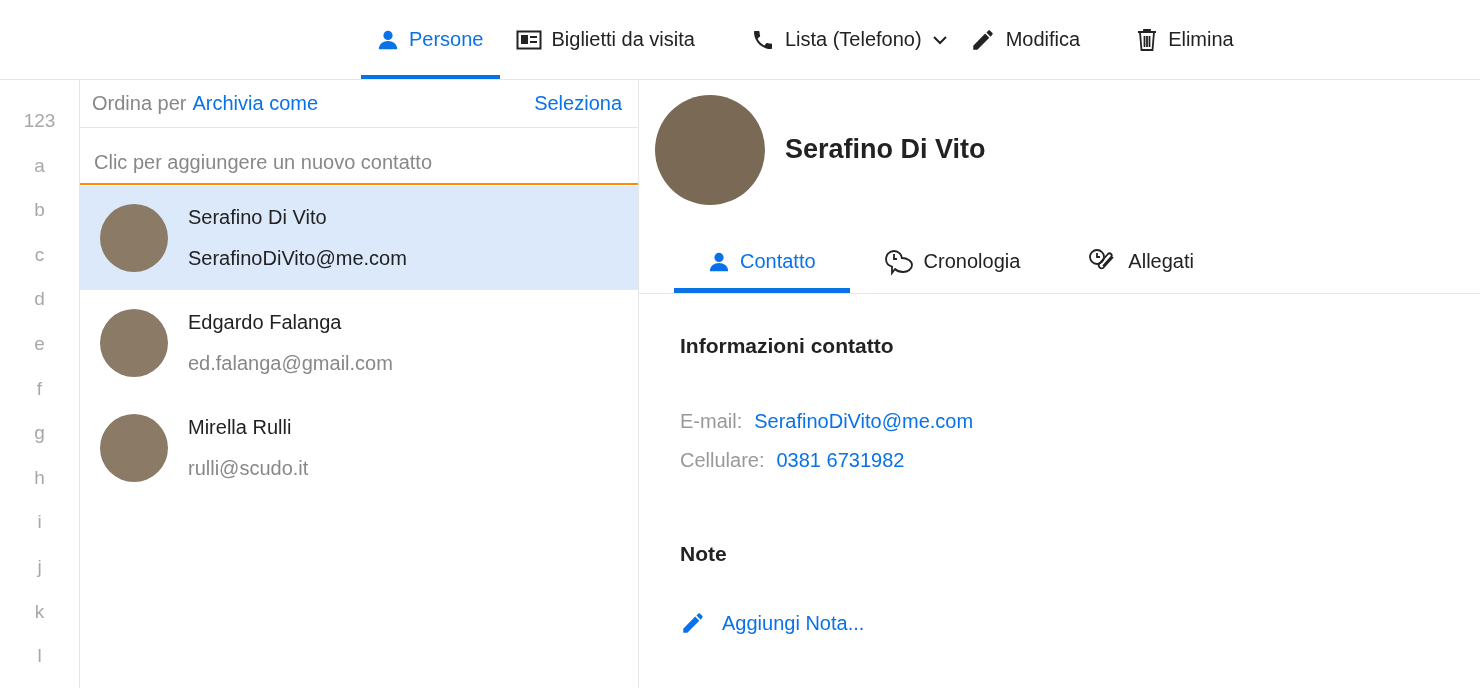 This screenshot has height=688, width=1480. I want to click on contact-card-icon, so click(528, 39).